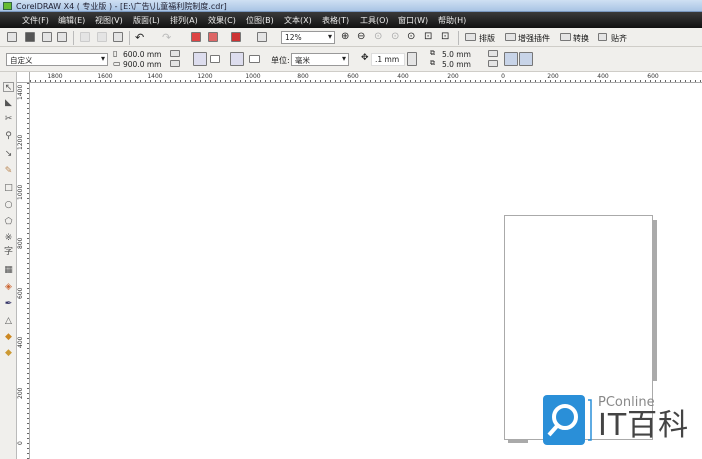 Image resolution: width=702 pixels, height=459 pixels. What do you see at coordinates (395, 36) in the screenshot?
I see `zoom-all-icon: ⊙` at bounding box center [395, 36].